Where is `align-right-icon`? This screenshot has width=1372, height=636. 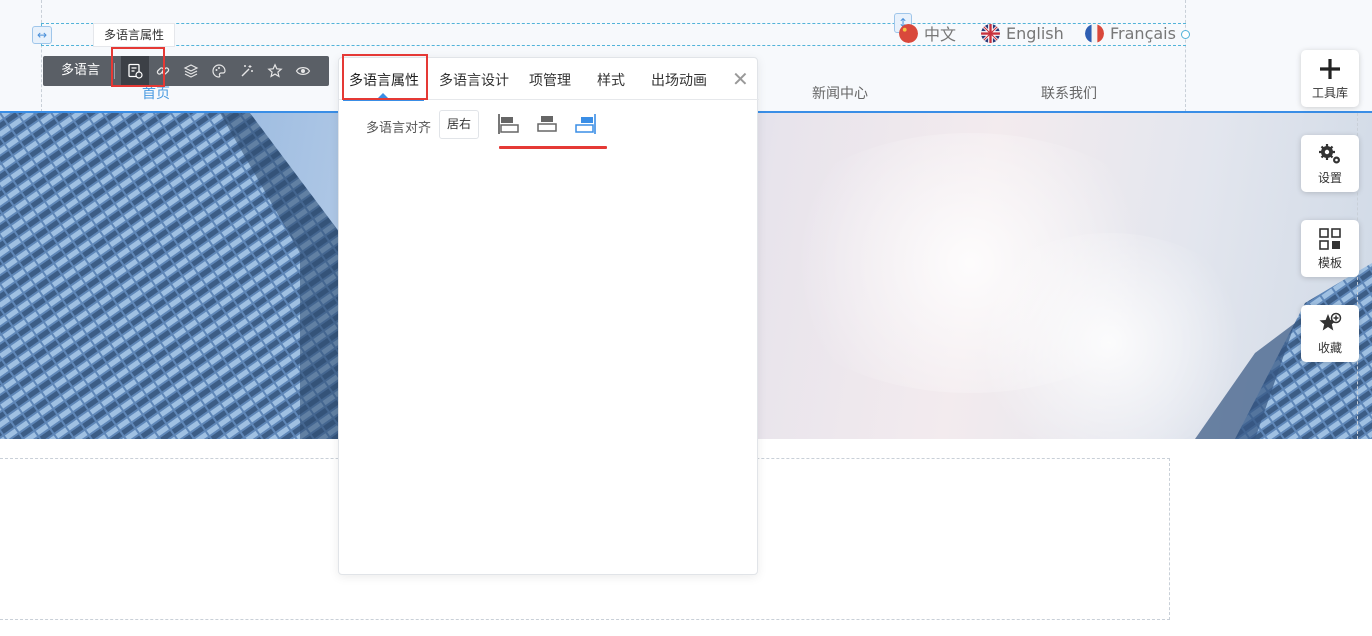
align-right-icon is located at coordinates (585, 124).